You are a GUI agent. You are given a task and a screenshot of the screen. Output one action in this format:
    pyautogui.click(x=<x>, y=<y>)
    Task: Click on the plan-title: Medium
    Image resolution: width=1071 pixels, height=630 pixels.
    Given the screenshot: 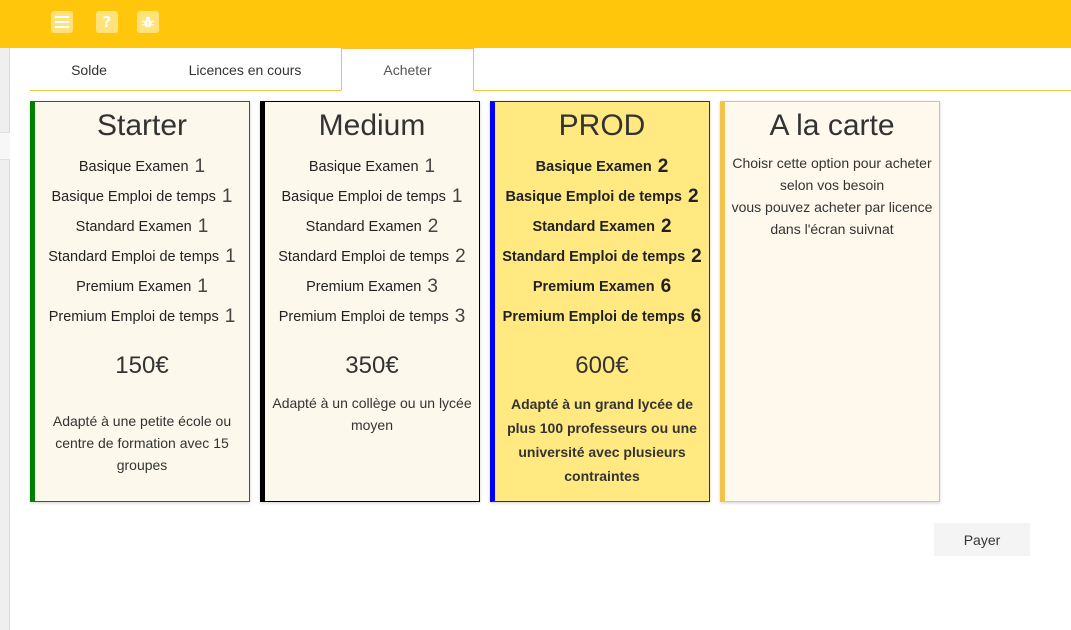 What is the action you would take?
    pyautogui.click(x=372, y=125)
    